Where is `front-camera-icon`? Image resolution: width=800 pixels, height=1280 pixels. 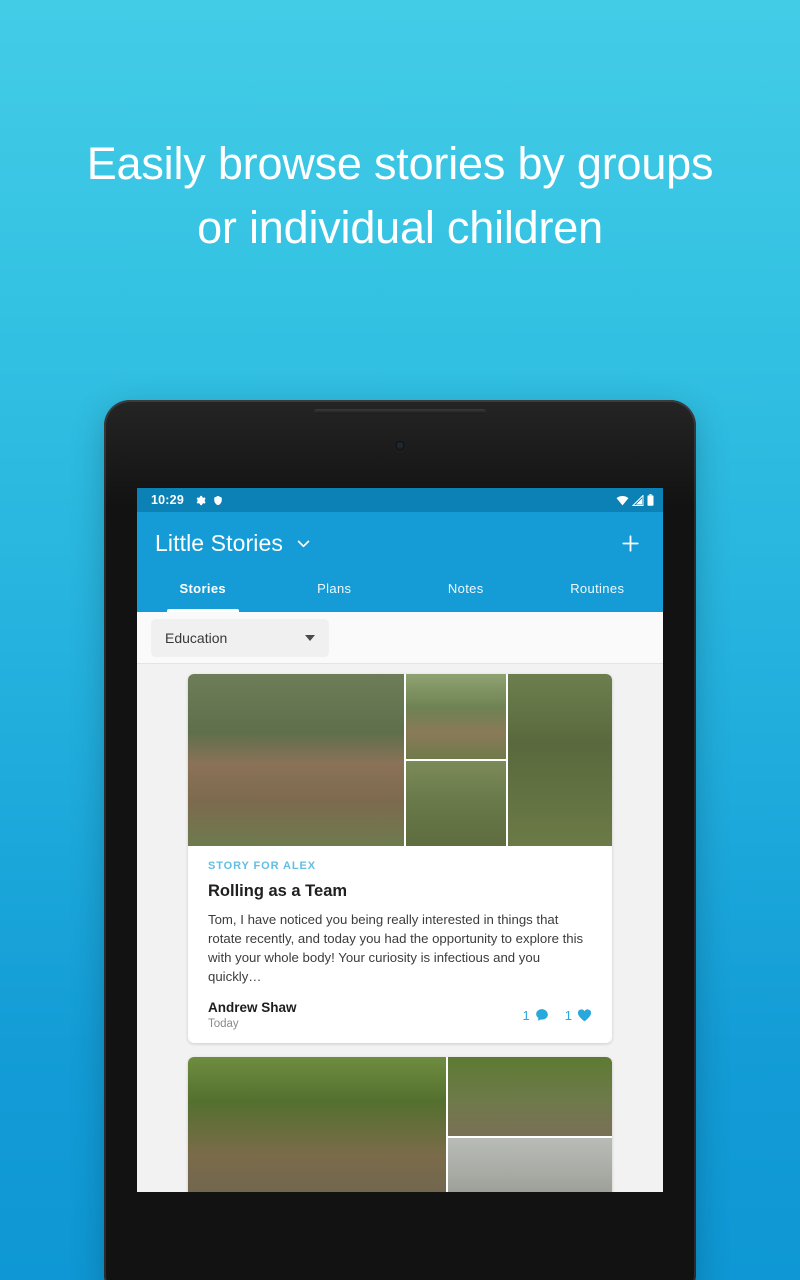 front-camera-icon is located at coordinates (400, 445).